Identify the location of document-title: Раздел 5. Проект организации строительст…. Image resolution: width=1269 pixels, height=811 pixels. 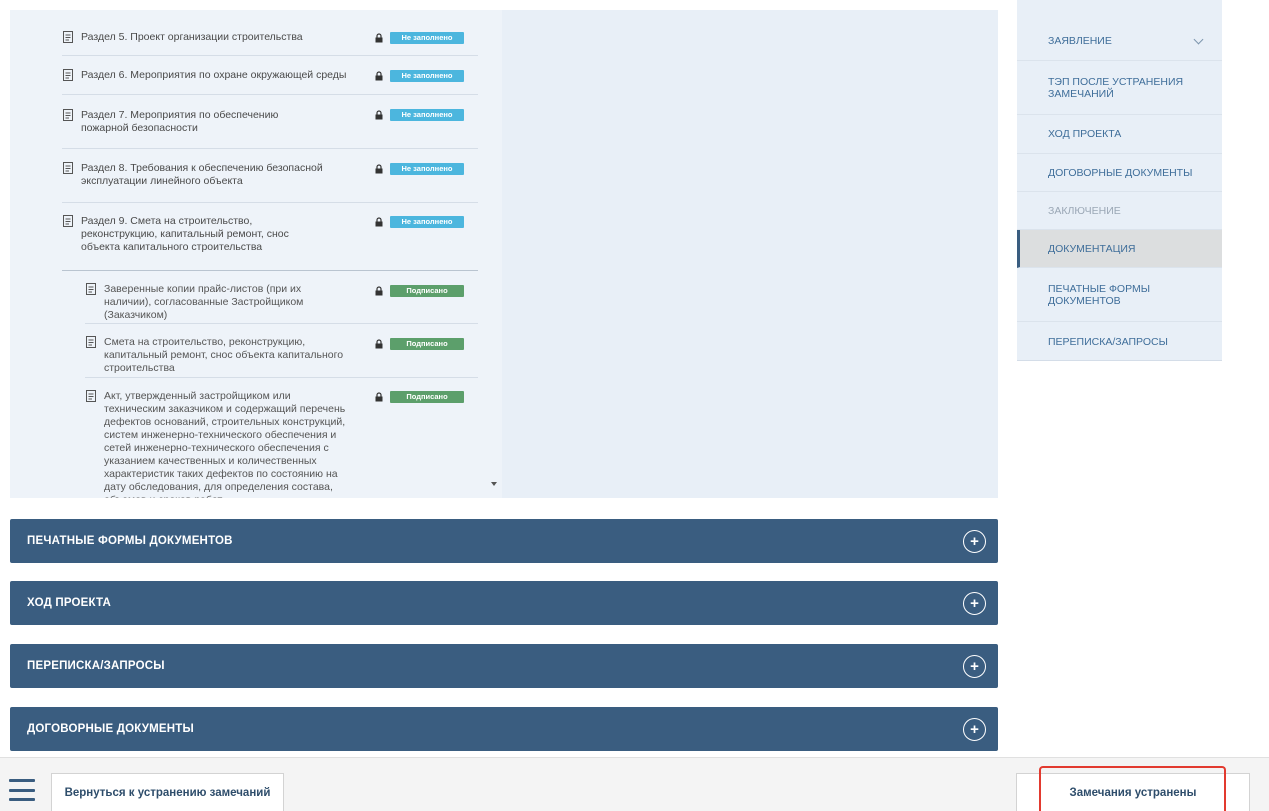
(192, 37).